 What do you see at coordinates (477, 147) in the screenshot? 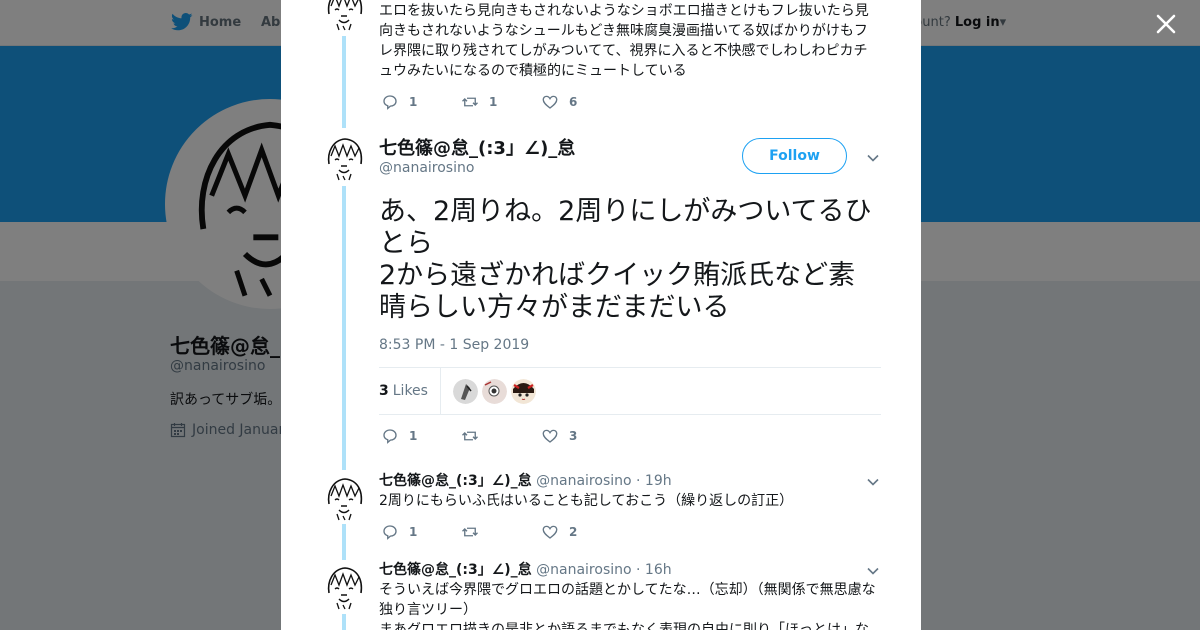
I see `tweet-author-name: 七色篠@怠_(:3」∠)_怠` at bounding box center [477, 147].